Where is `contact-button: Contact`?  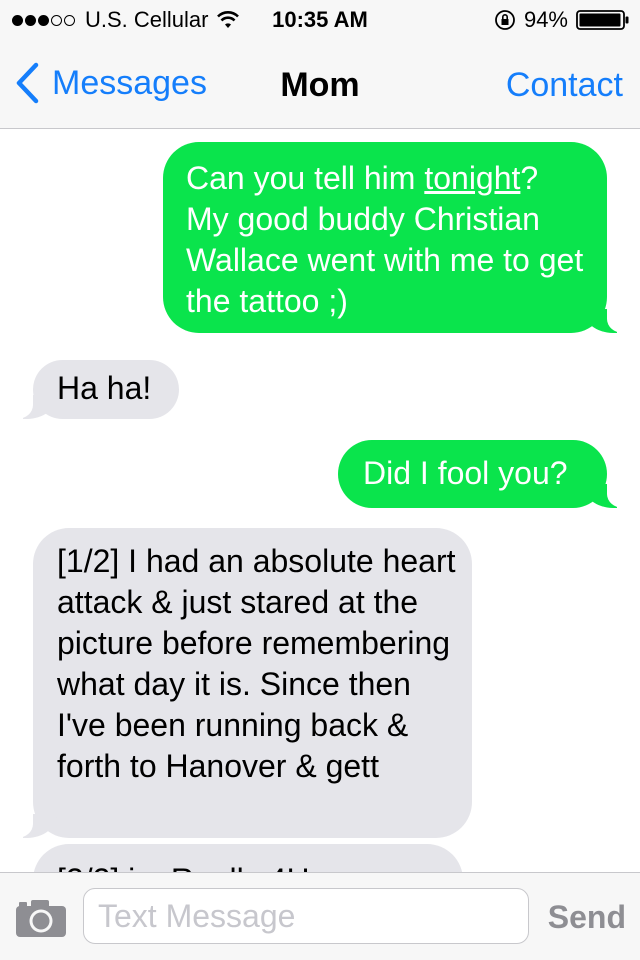 contact-button: Contact is located at coordinates (564, 85).